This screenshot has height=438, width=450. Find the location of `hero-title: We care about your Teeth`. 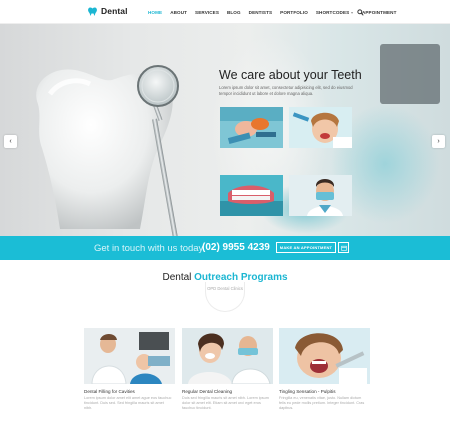

hero-title: We care about your Teeth is located at coordinates (290, 75).